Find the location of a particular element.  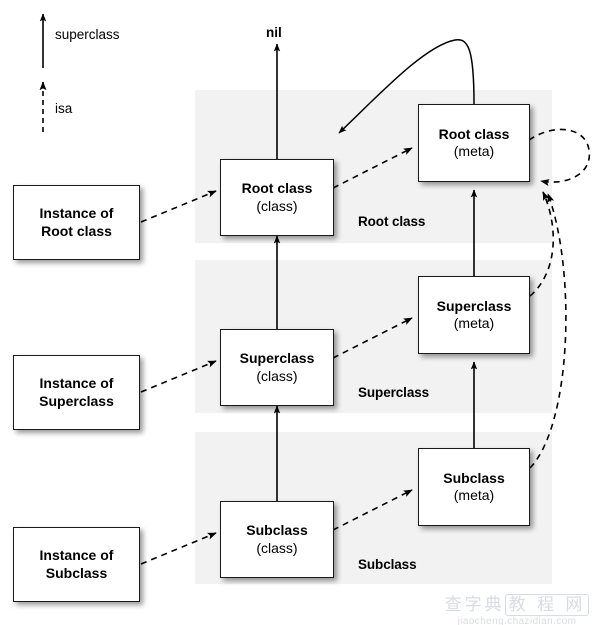

watermark-chinese-right: 教 程 网 is located at coordinates (547, 605).